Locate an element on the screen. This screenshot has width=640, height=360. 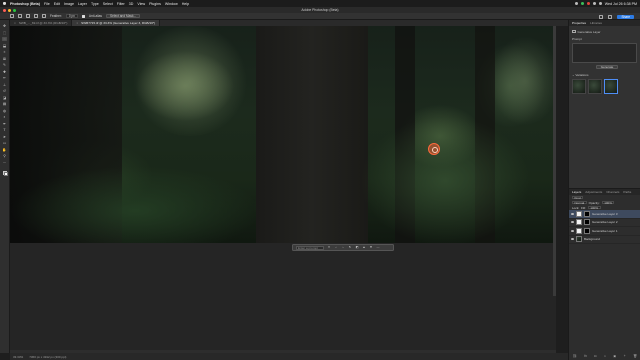
menu-app-name: Photoshop (Beta) is located at coordinates (25, 4).